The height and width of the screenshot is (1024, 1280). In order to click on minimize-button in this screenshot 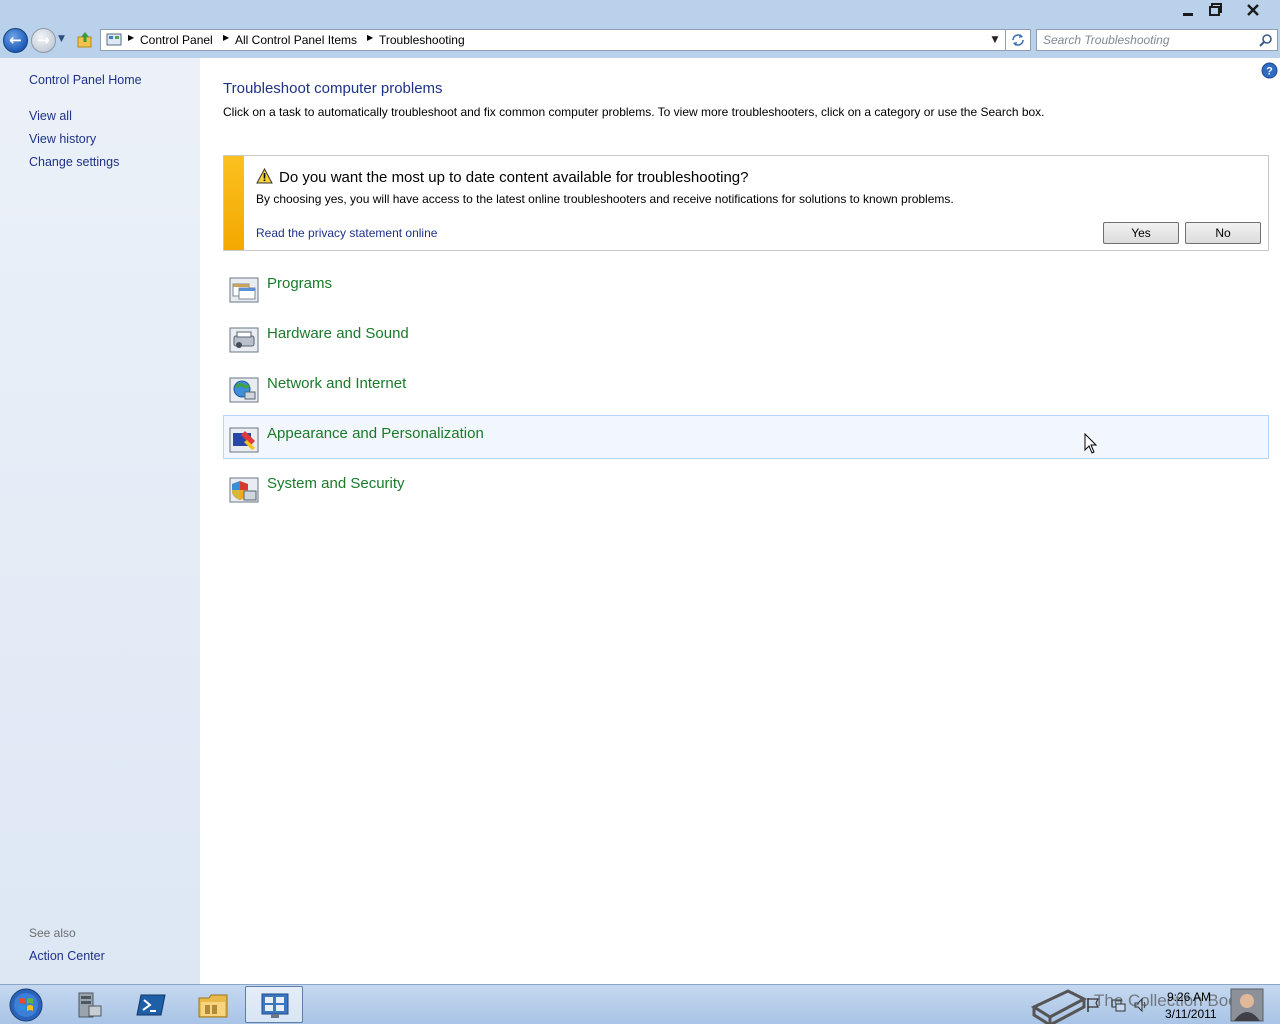, I will do `click(1188, 10)`.